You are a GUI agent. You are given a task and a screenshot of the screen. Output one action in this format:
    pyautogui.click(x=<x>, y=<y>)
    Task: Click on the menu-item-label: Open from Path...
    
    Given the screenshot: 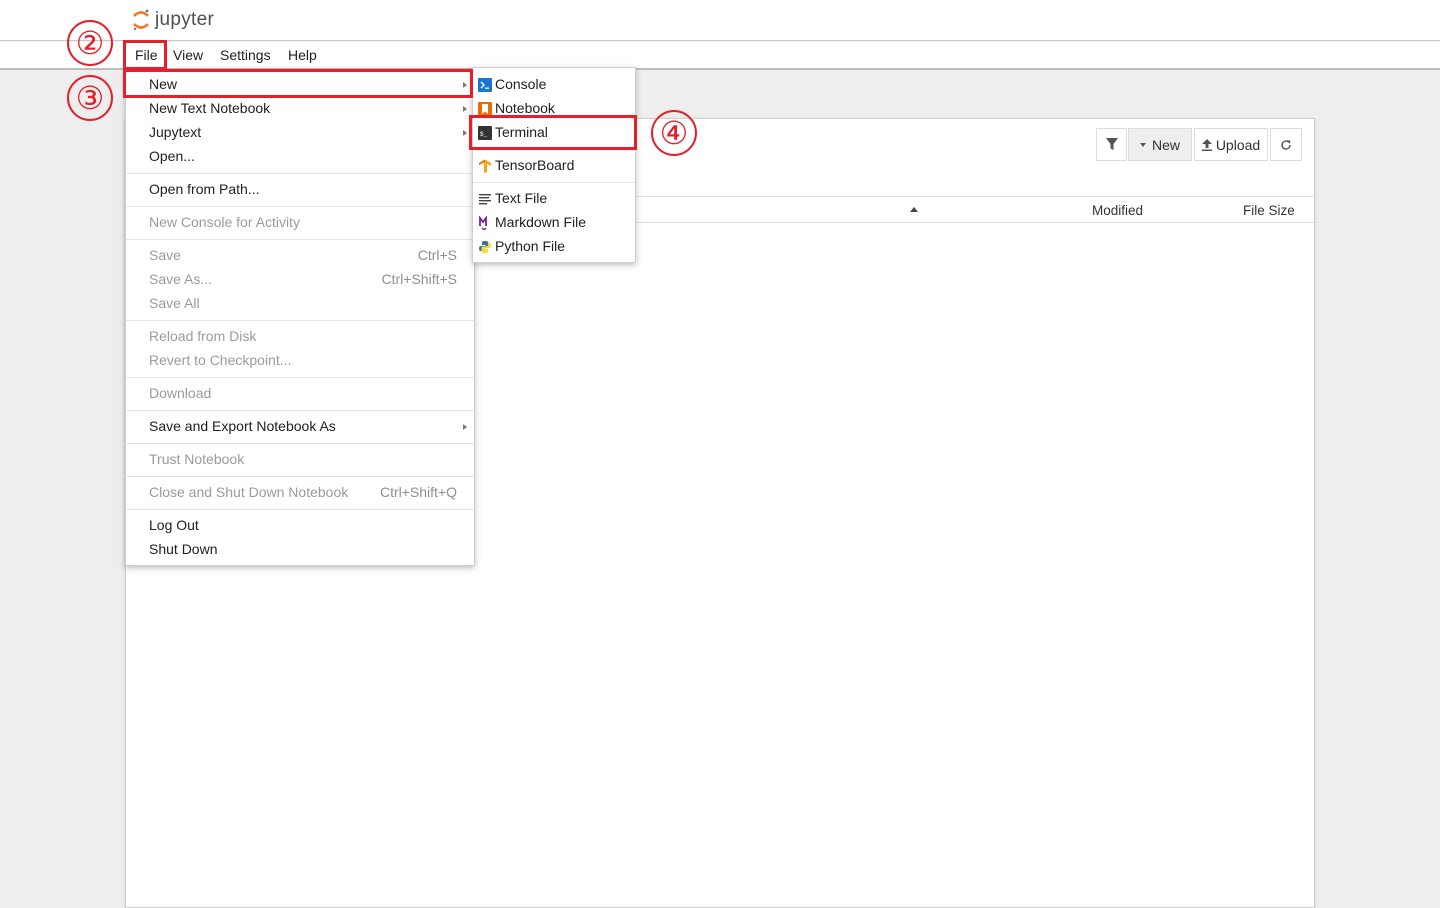 What is the action you would take?
    pyautogui.click(x=204, y=189)
    